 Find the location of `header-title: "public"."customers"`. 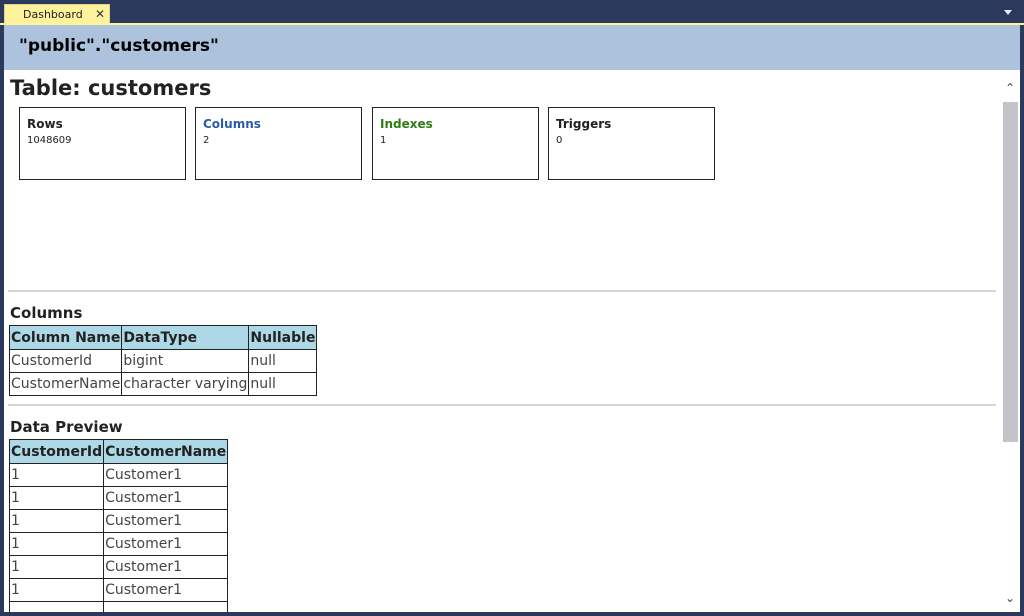

header-title: "public"."customers" is located at coordinates (119, 46).